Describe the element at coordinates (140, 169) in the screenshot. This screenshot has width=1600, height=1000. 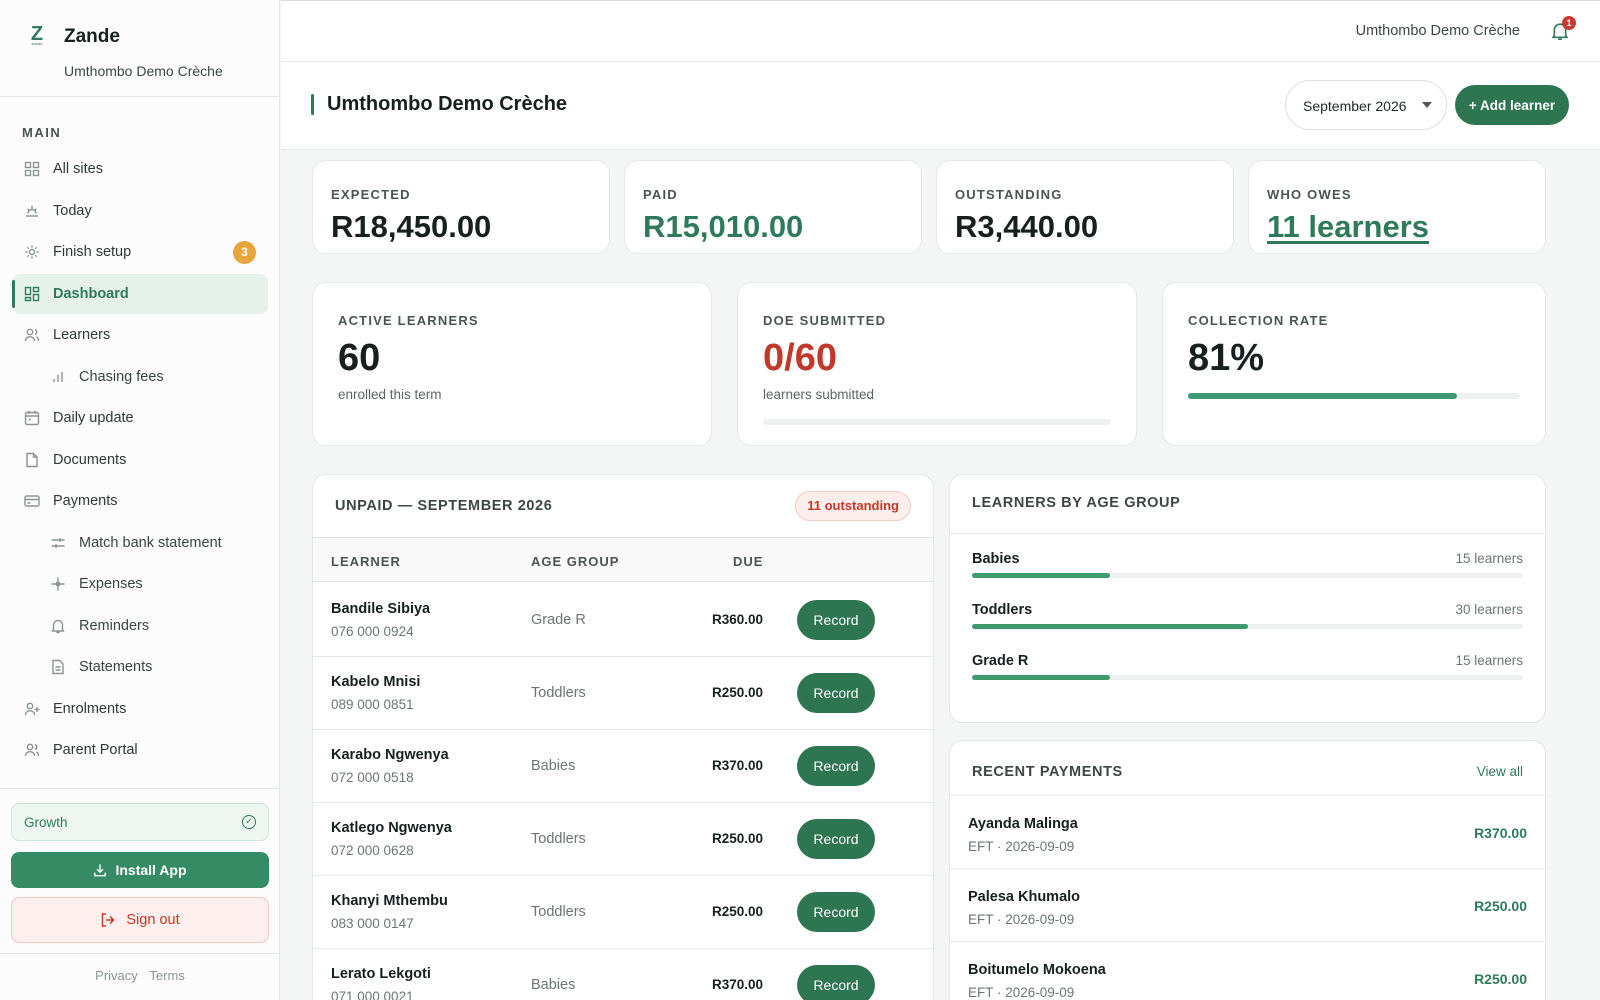
I see `sidebar-item-all-sites: All sites` at that location.